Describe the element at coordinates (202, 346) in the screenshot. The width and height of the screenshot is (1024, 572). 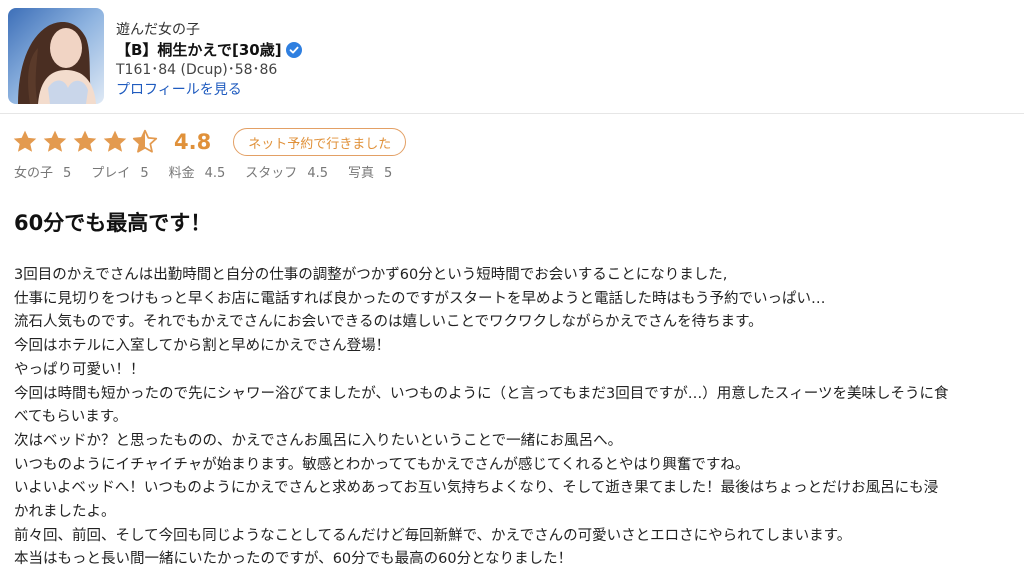
I see `review-line: 今回はホテルに入室してから割と早めにかえでさん登場！` at that location.